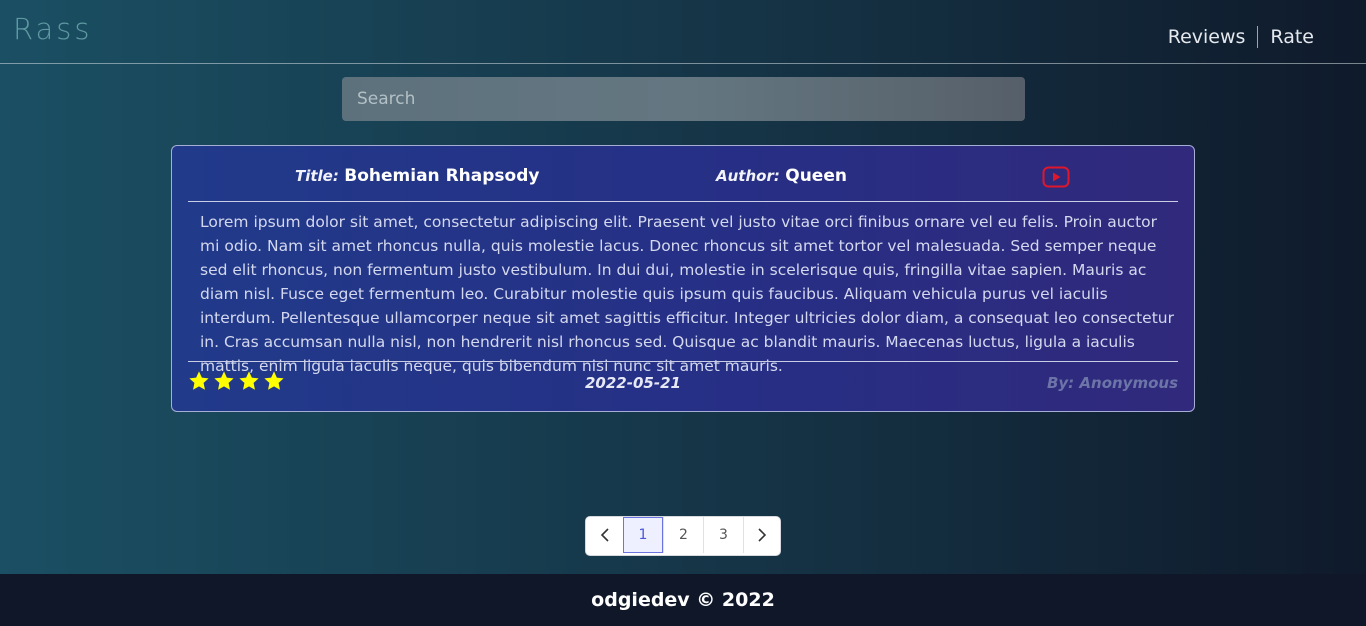 The height and width of the screenshot is (626, 1366). I want to click on nav-link-rate: Rate, so click(1292, 37).